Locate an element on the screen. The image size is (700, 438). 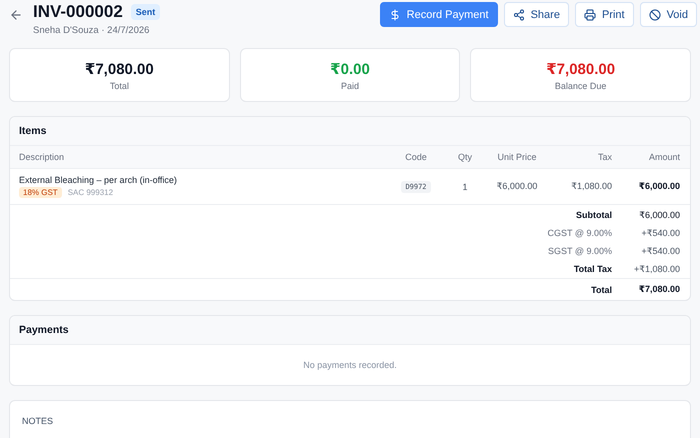
totals-value: +₹1,080.00 is located at coordinates (656, 269).